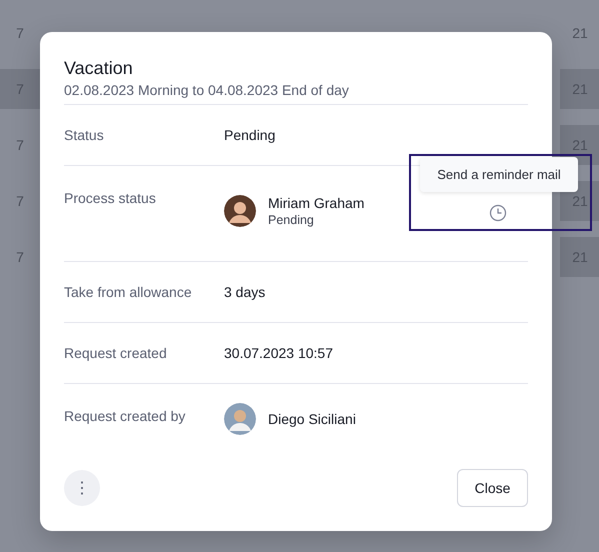  Describe the element at coordinates (498, 213) in the screenshot. I see `clock-icon` at that location.